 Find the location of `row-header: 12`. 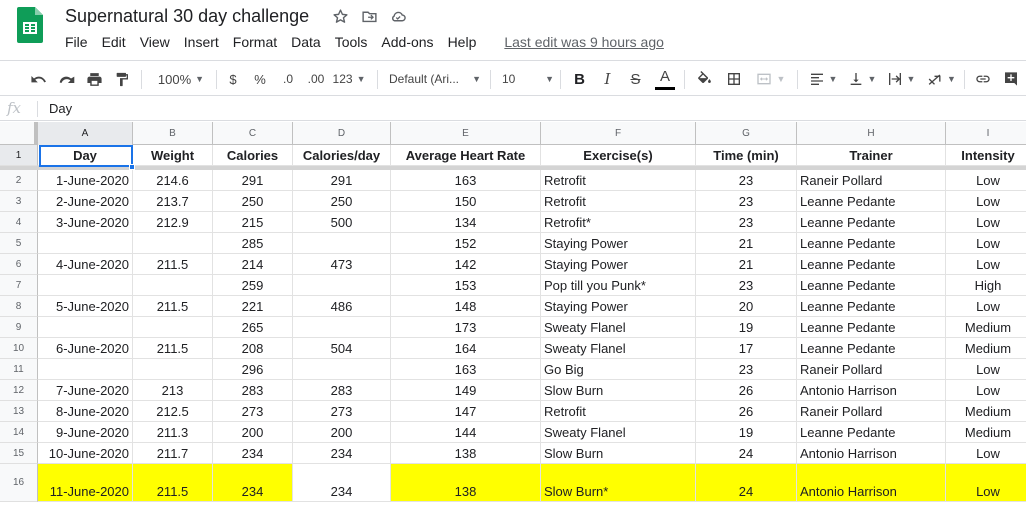

row-header: 12 is located at coordinates (19, 390).